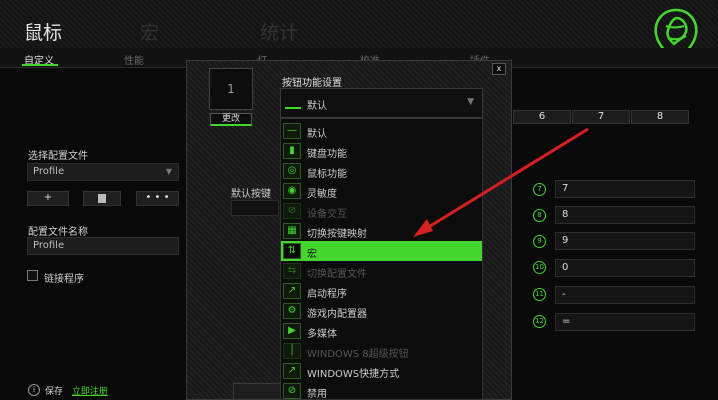  I want to click on tab-macro: 宏, so click(149, 31).